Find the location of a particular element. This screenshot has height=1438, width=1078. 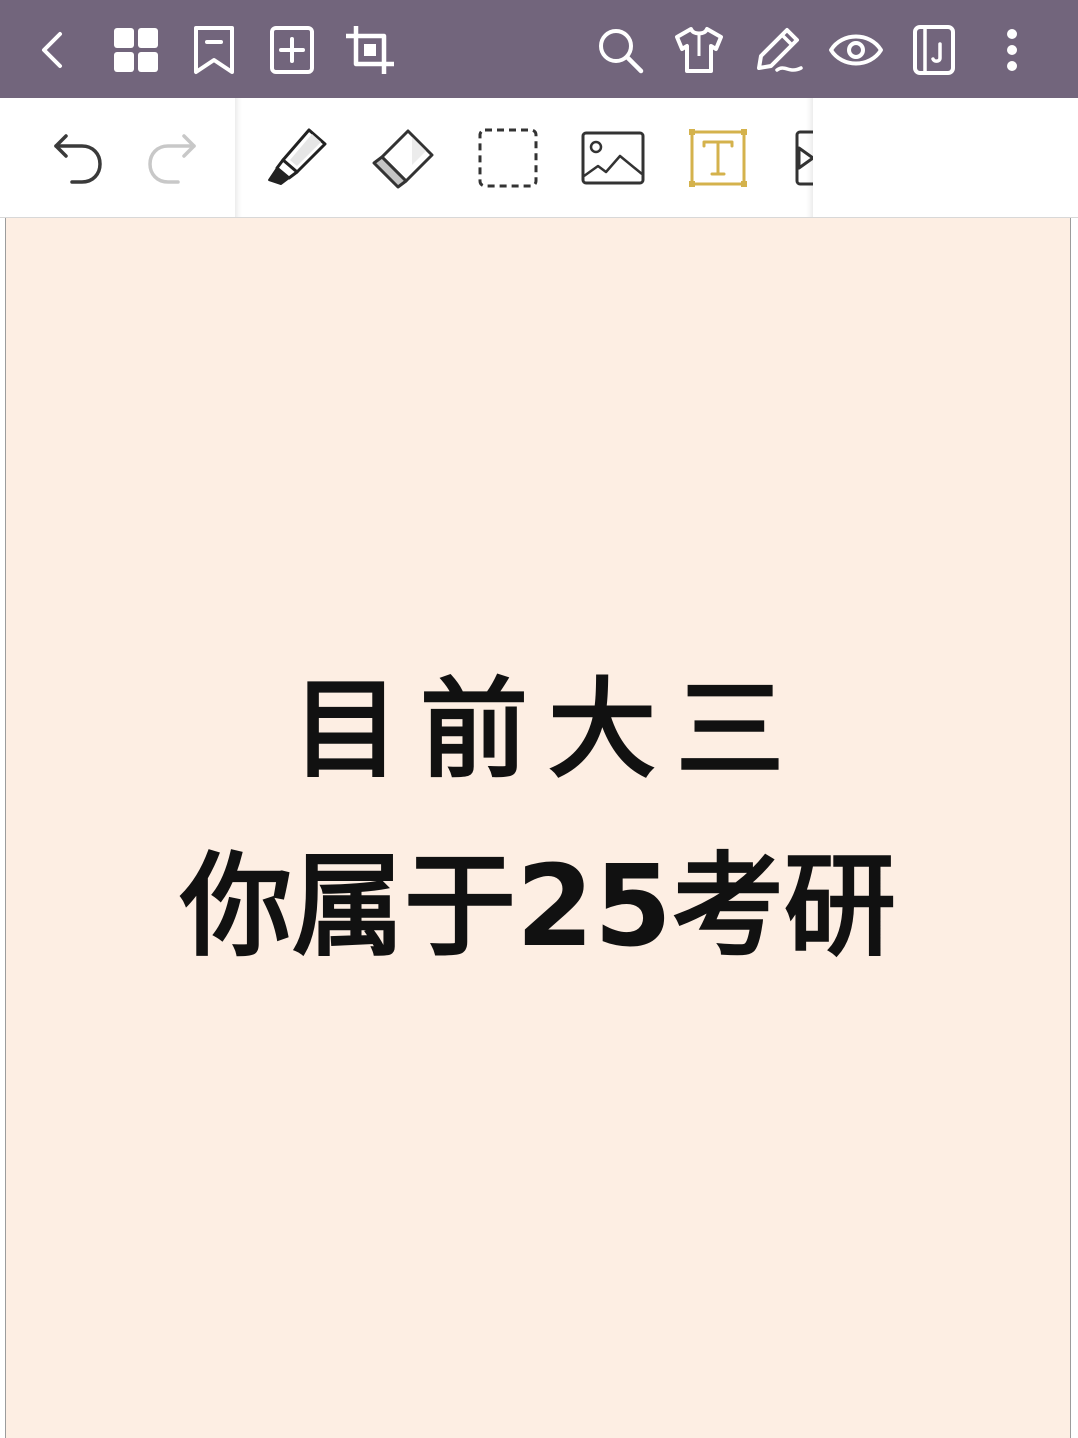

add-page-button is located at coordinates (292, 50).